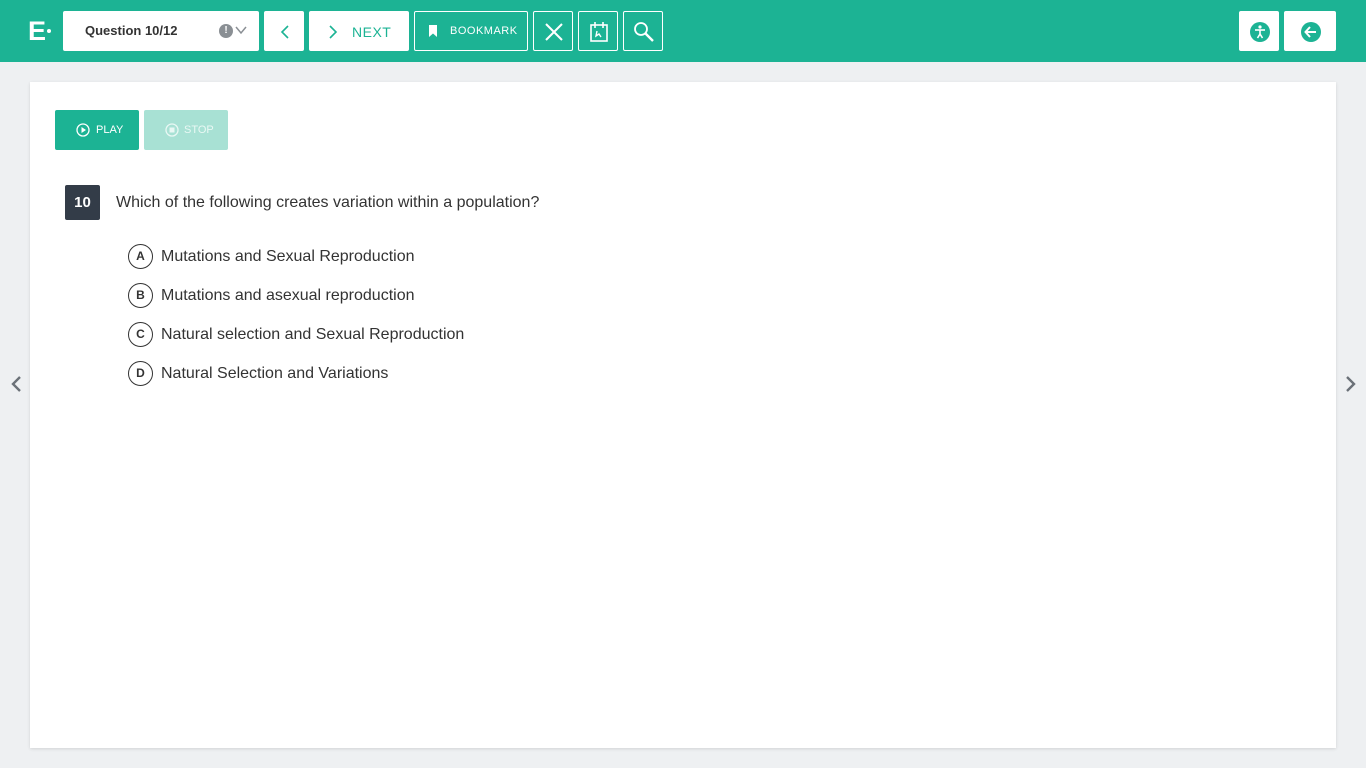 The height and width of the screenshot is (768, 1366). I want to click on chevron-down-icon, so click(241, 30).